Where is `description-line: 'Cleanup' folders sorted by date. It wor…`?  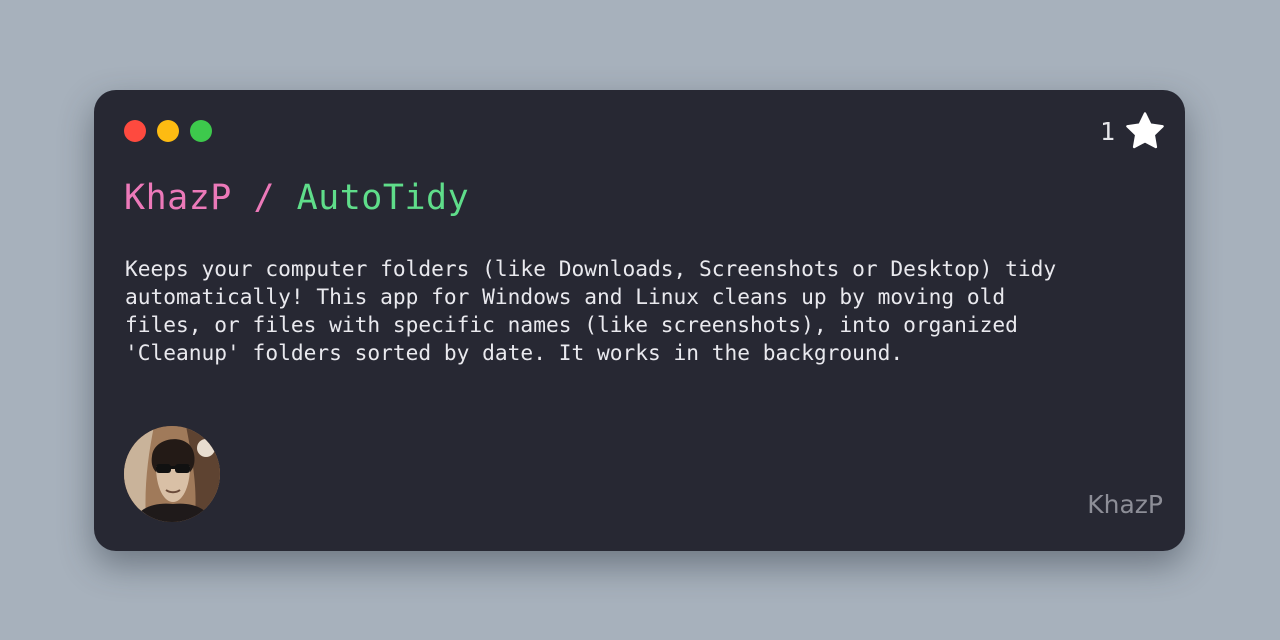 description-line: 'Cleanup' folders sorted by date. It wor… is located at coordinates (514, 352).